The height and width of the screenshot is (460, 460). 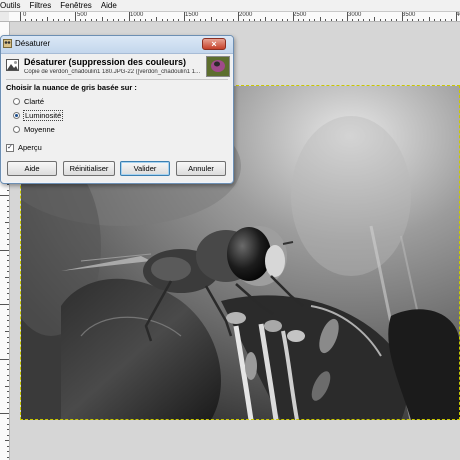 I want to click on preview-toggle: ✓ Aperçu, so click(x=24, y=147).